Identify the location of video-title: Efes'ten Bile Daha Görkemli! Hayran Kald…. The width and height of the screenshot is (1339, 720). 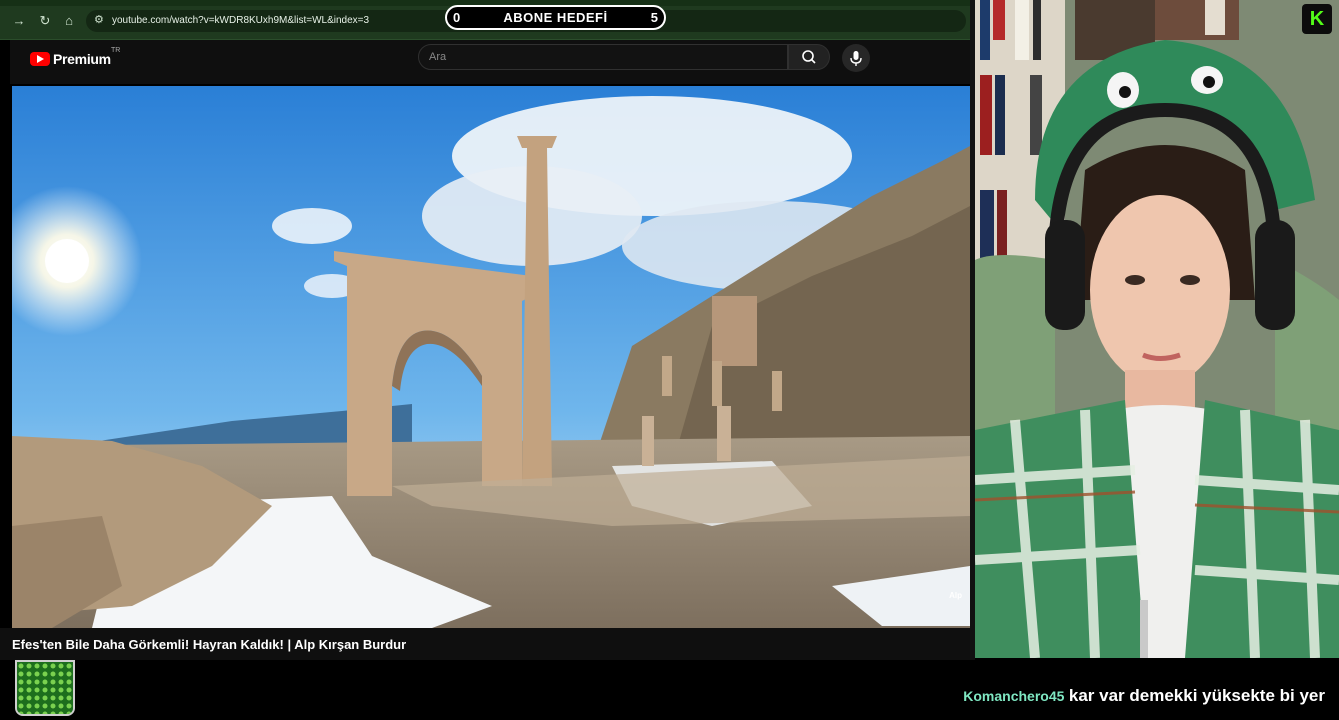
(209, 644).